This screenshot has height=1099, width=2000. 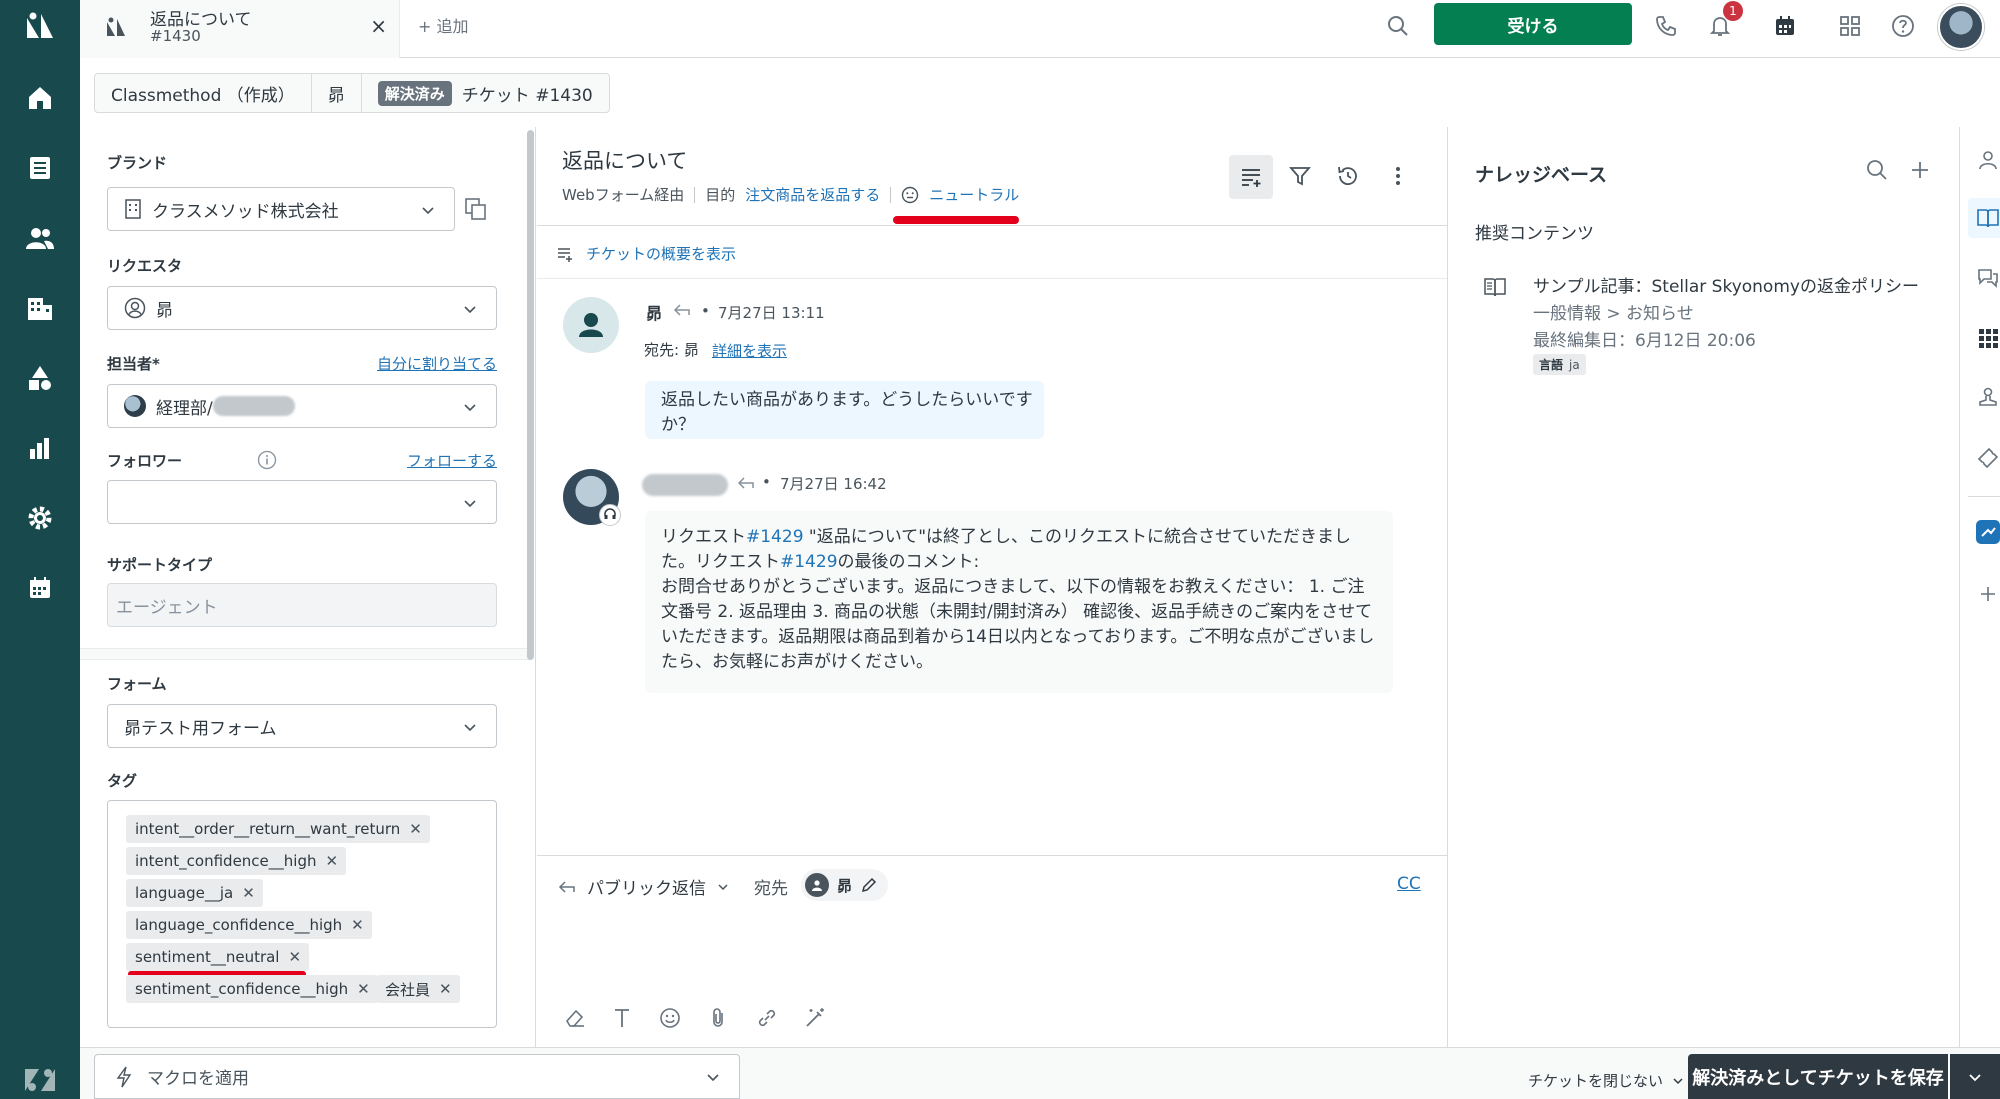 I want to click on phone-icon, so click(x=1666, y=26).